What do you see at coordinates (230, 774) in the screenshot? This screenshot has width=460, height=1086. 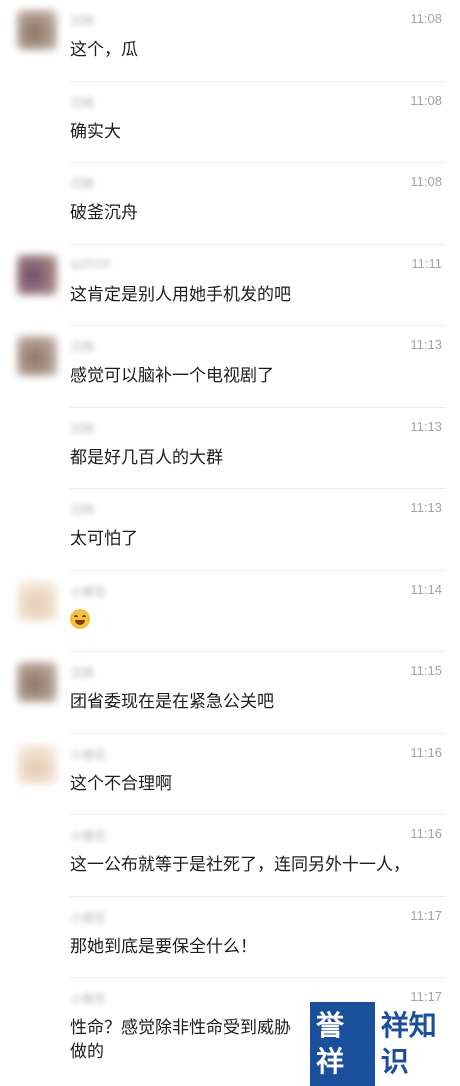 I see `chat-message: 小楼花 11:16 这个不合理啊` at bounding box center [230, 774].